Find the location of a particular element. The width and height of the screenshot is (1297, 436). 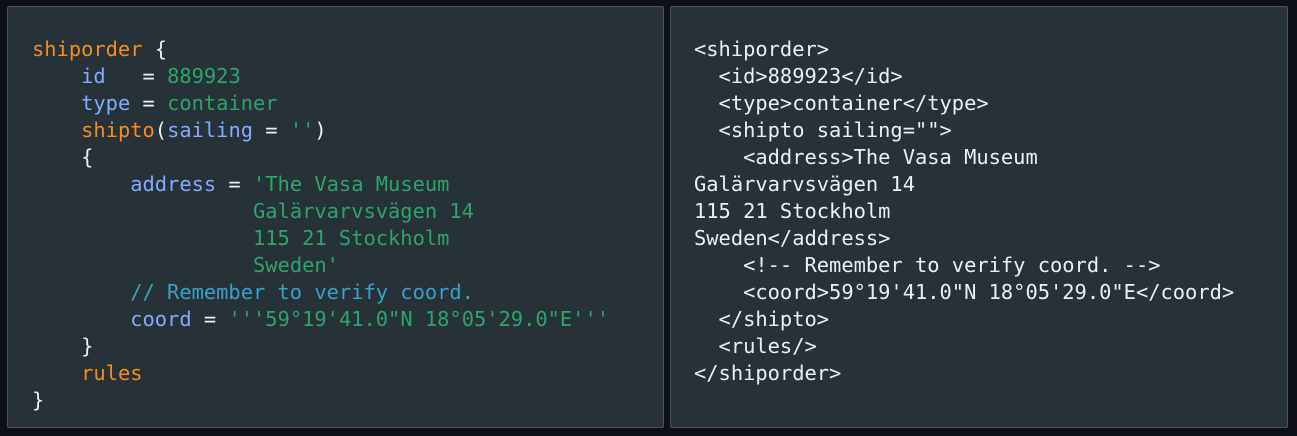

code-line: shiporder { is located at coordinates (99, 49).